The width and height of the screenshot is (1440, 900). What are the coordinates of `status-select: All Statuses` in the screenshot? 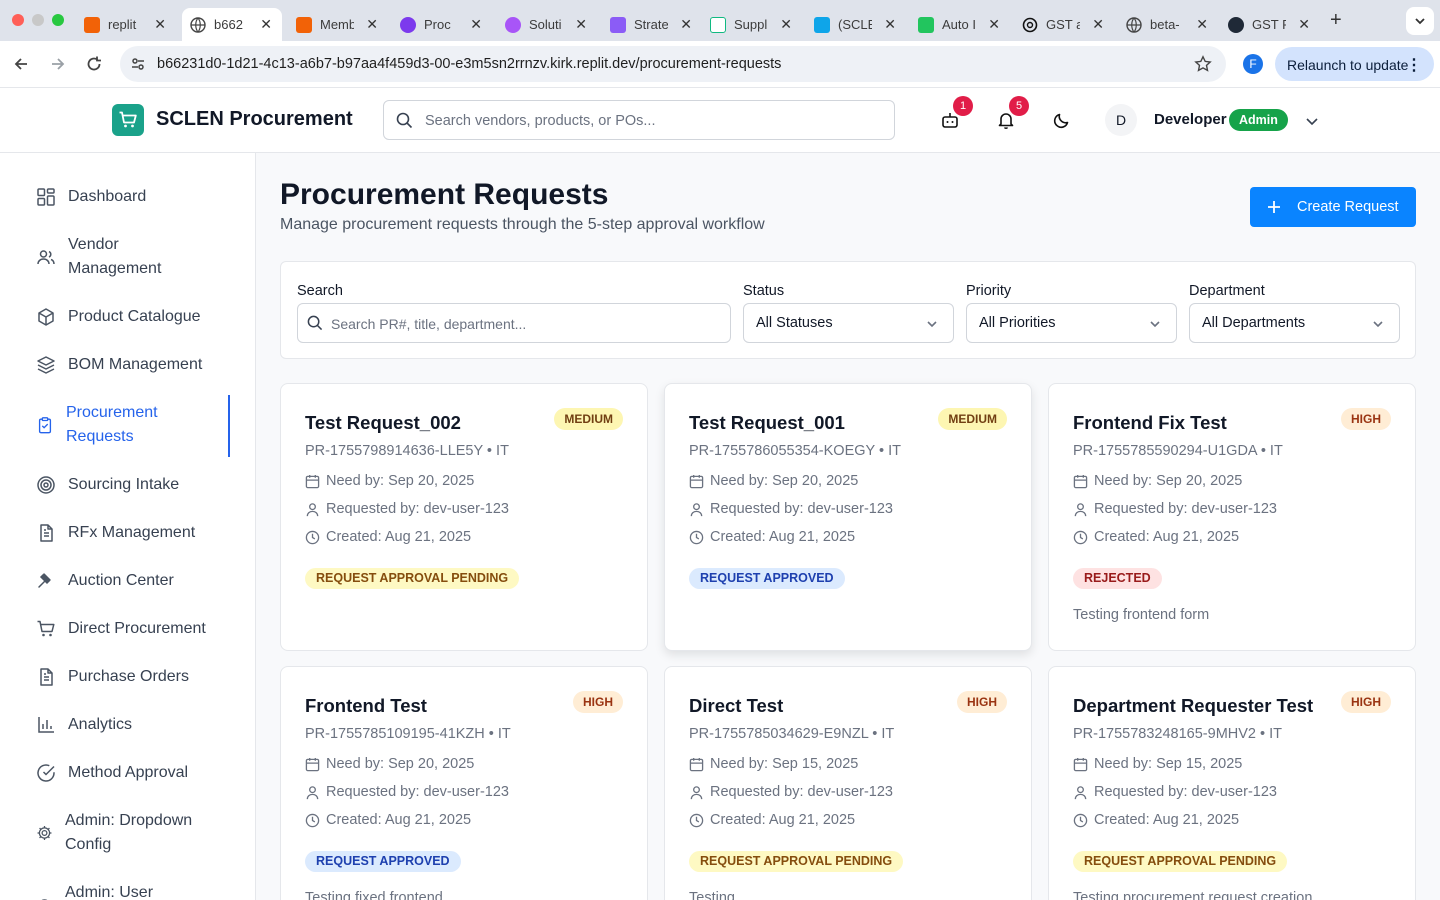 It's located at (848, 323).